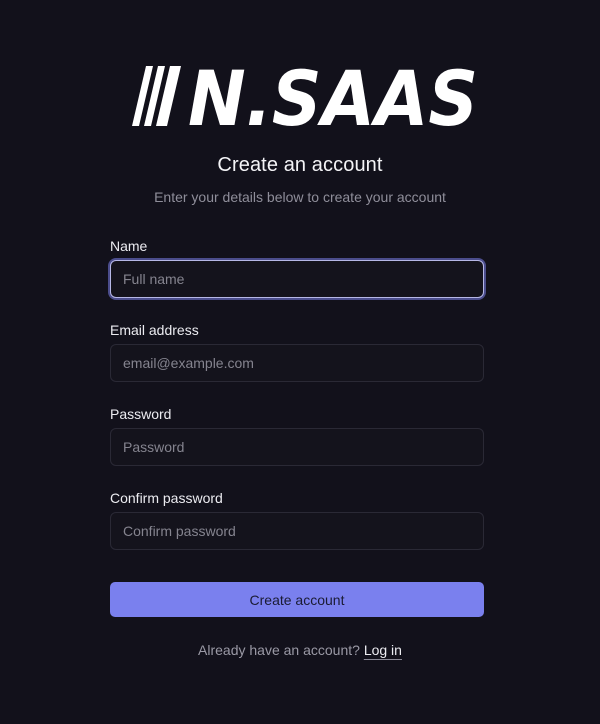 The width and height of the screenshot is (600, 724). Describe the element at coordinates (300, 165) in the screenshot. I see `page-title: Create an account` at that location.